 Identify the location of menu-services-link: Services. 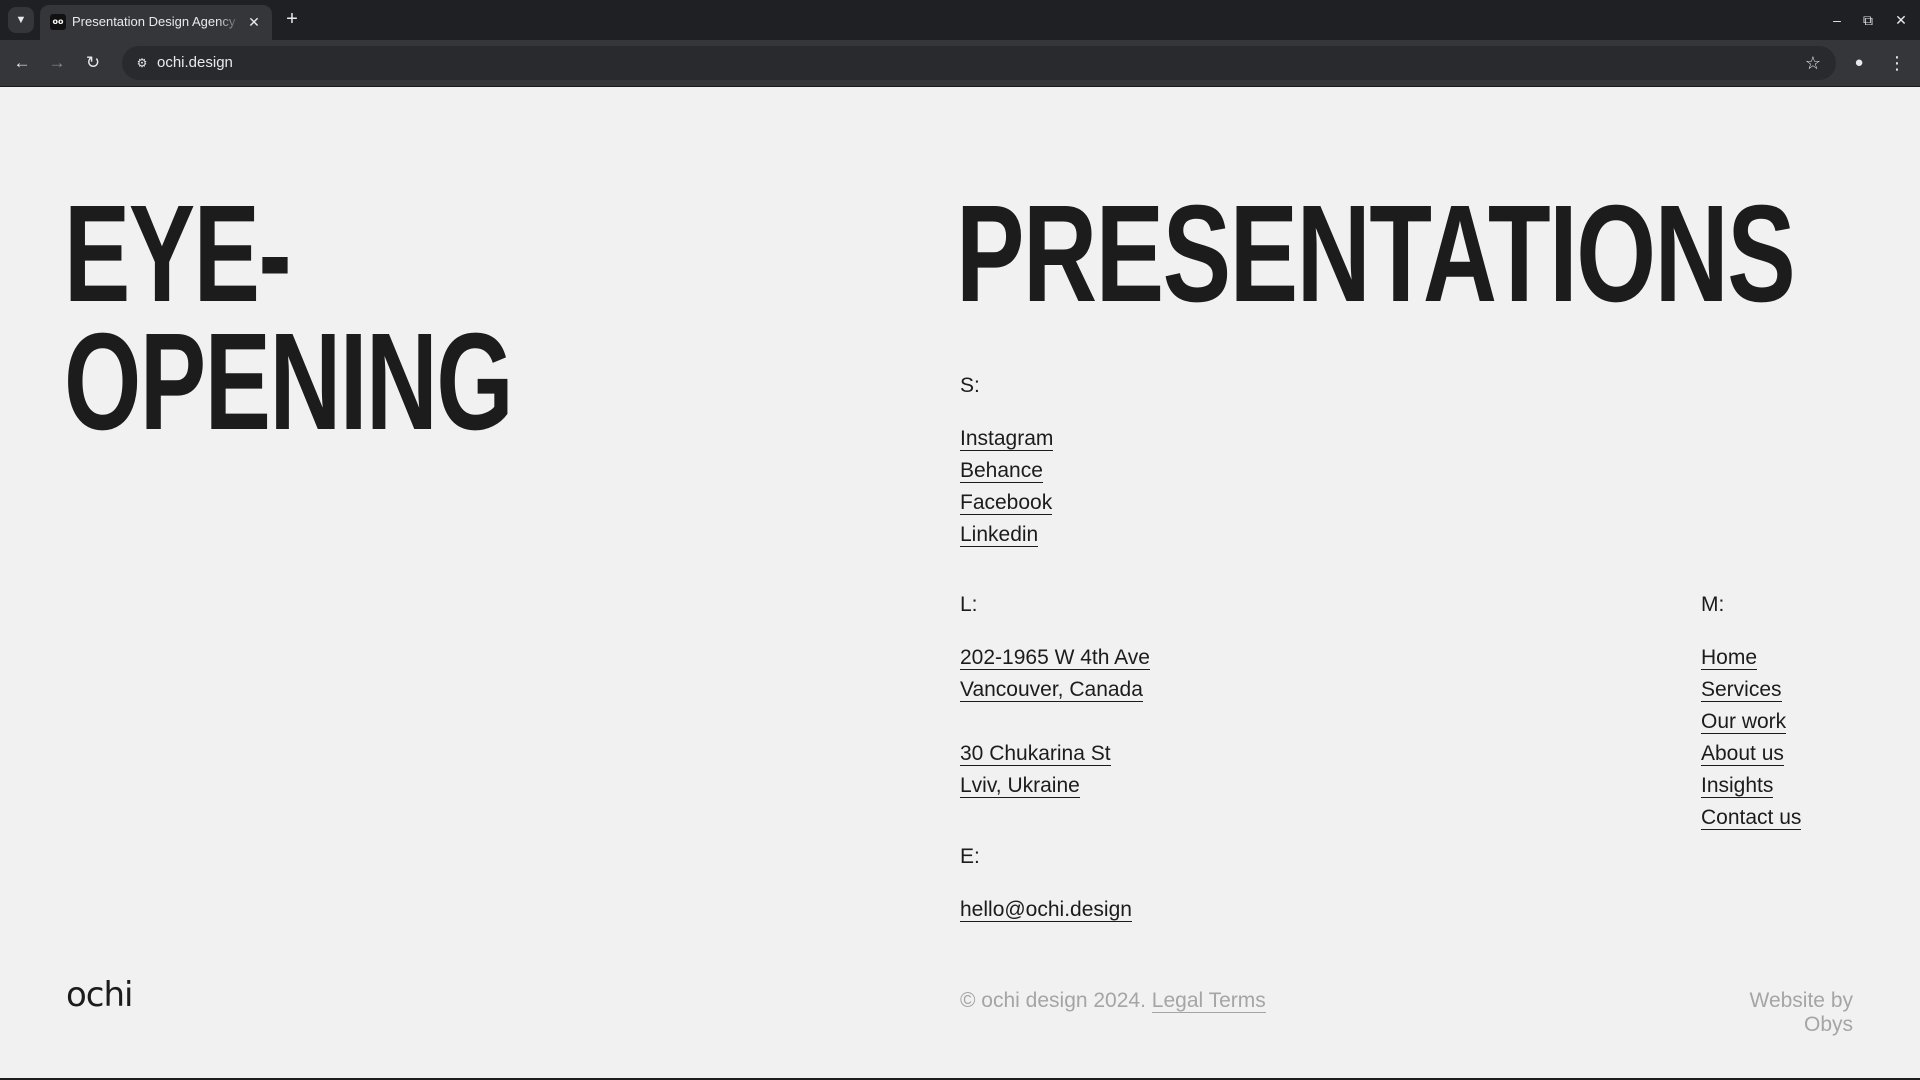
(1741, 690).